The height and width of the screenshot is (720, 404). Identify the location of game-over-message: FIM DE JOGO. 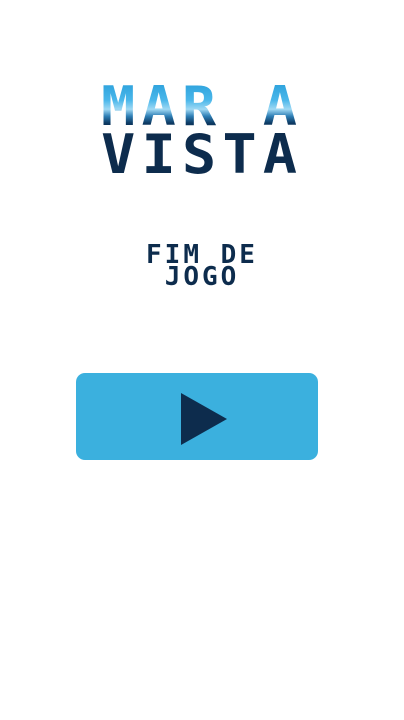
(202, 267).